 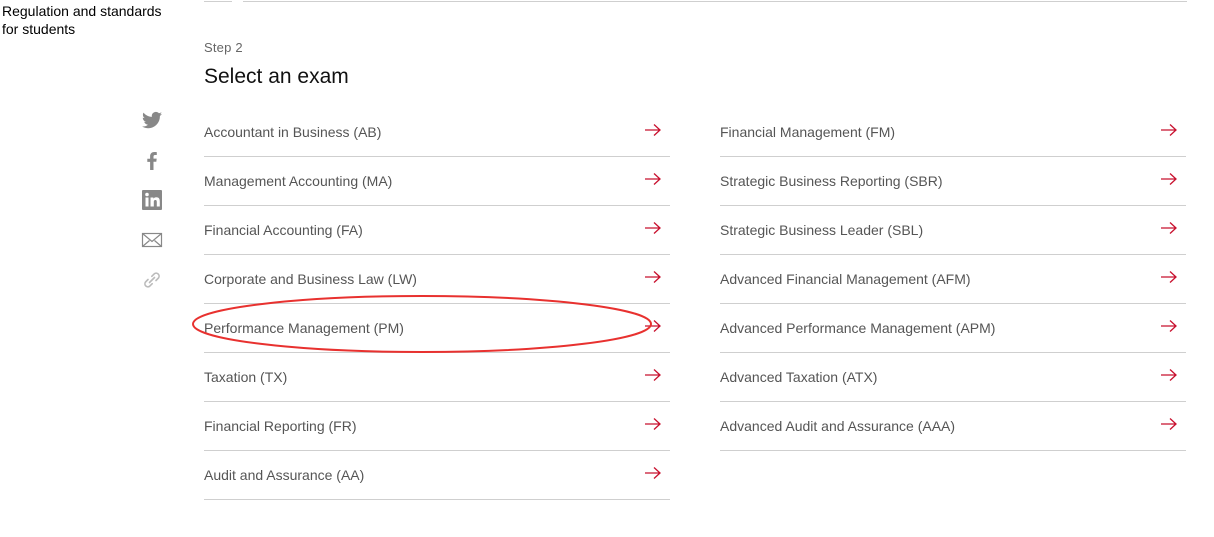 I want to click on exam-label: Financial Accounting (FA), so click(x=283, y=230).